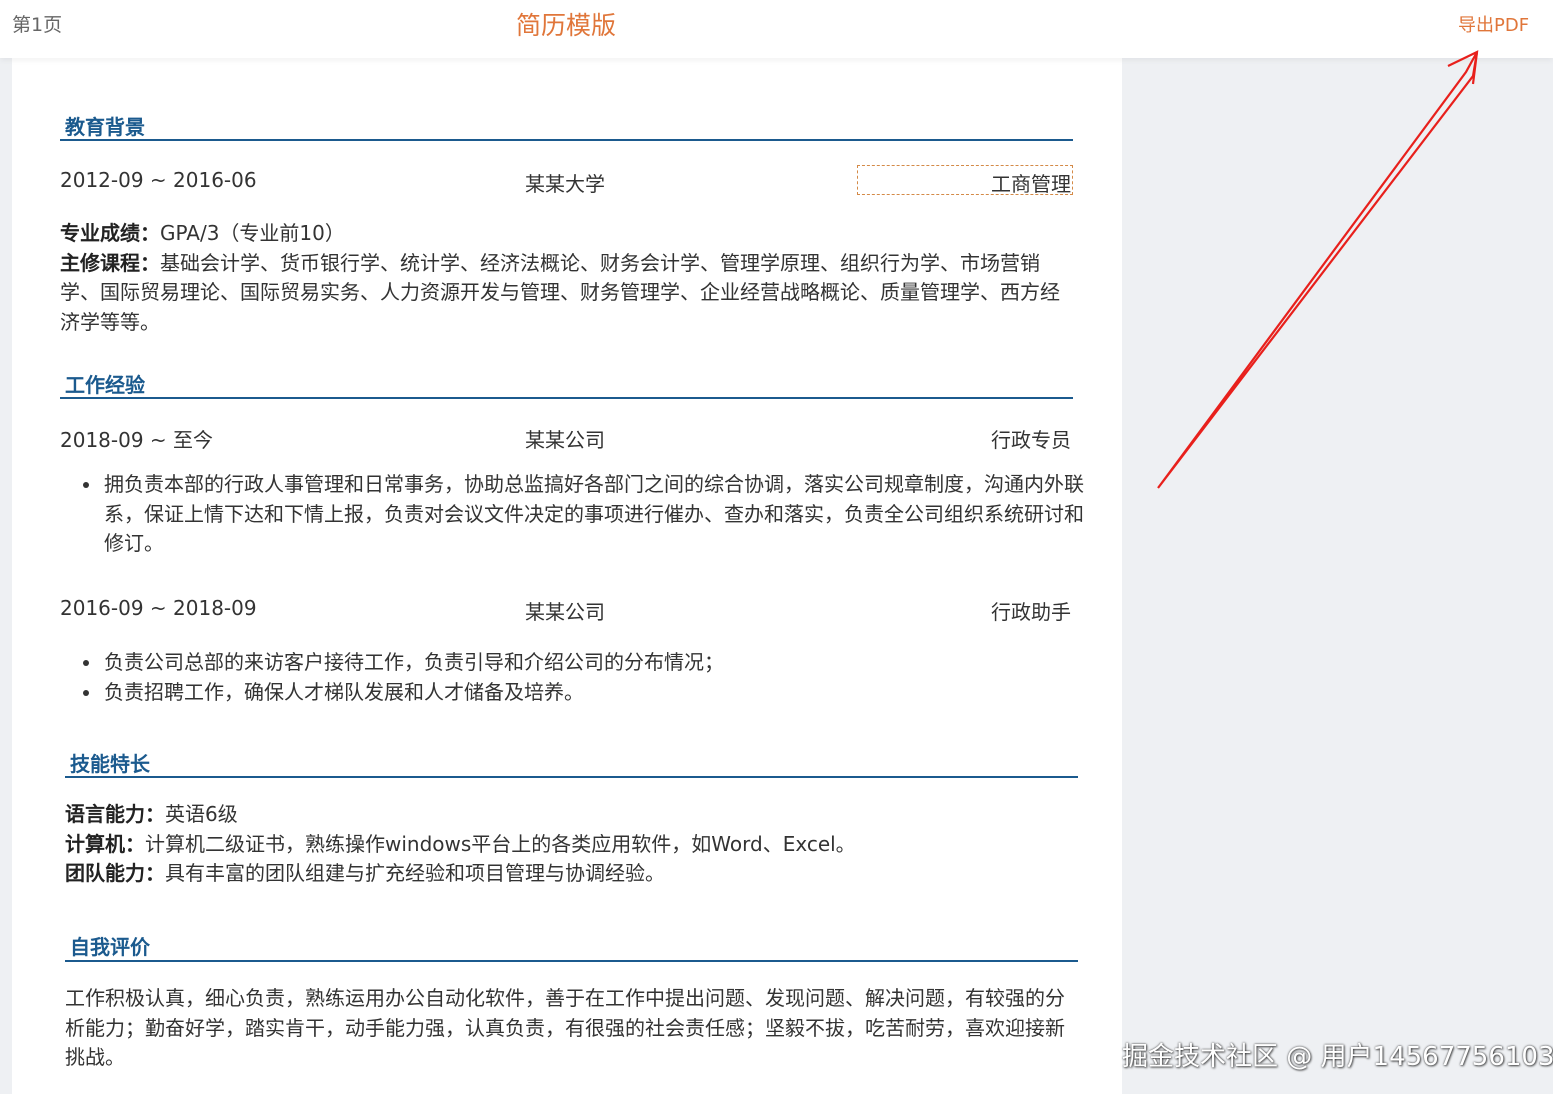 The height and width of the screenshot is (1094, 1553). Describe the element at coordinates (115, 814) in the screenshot. I see `skill-label: 语言能力：` at that location.